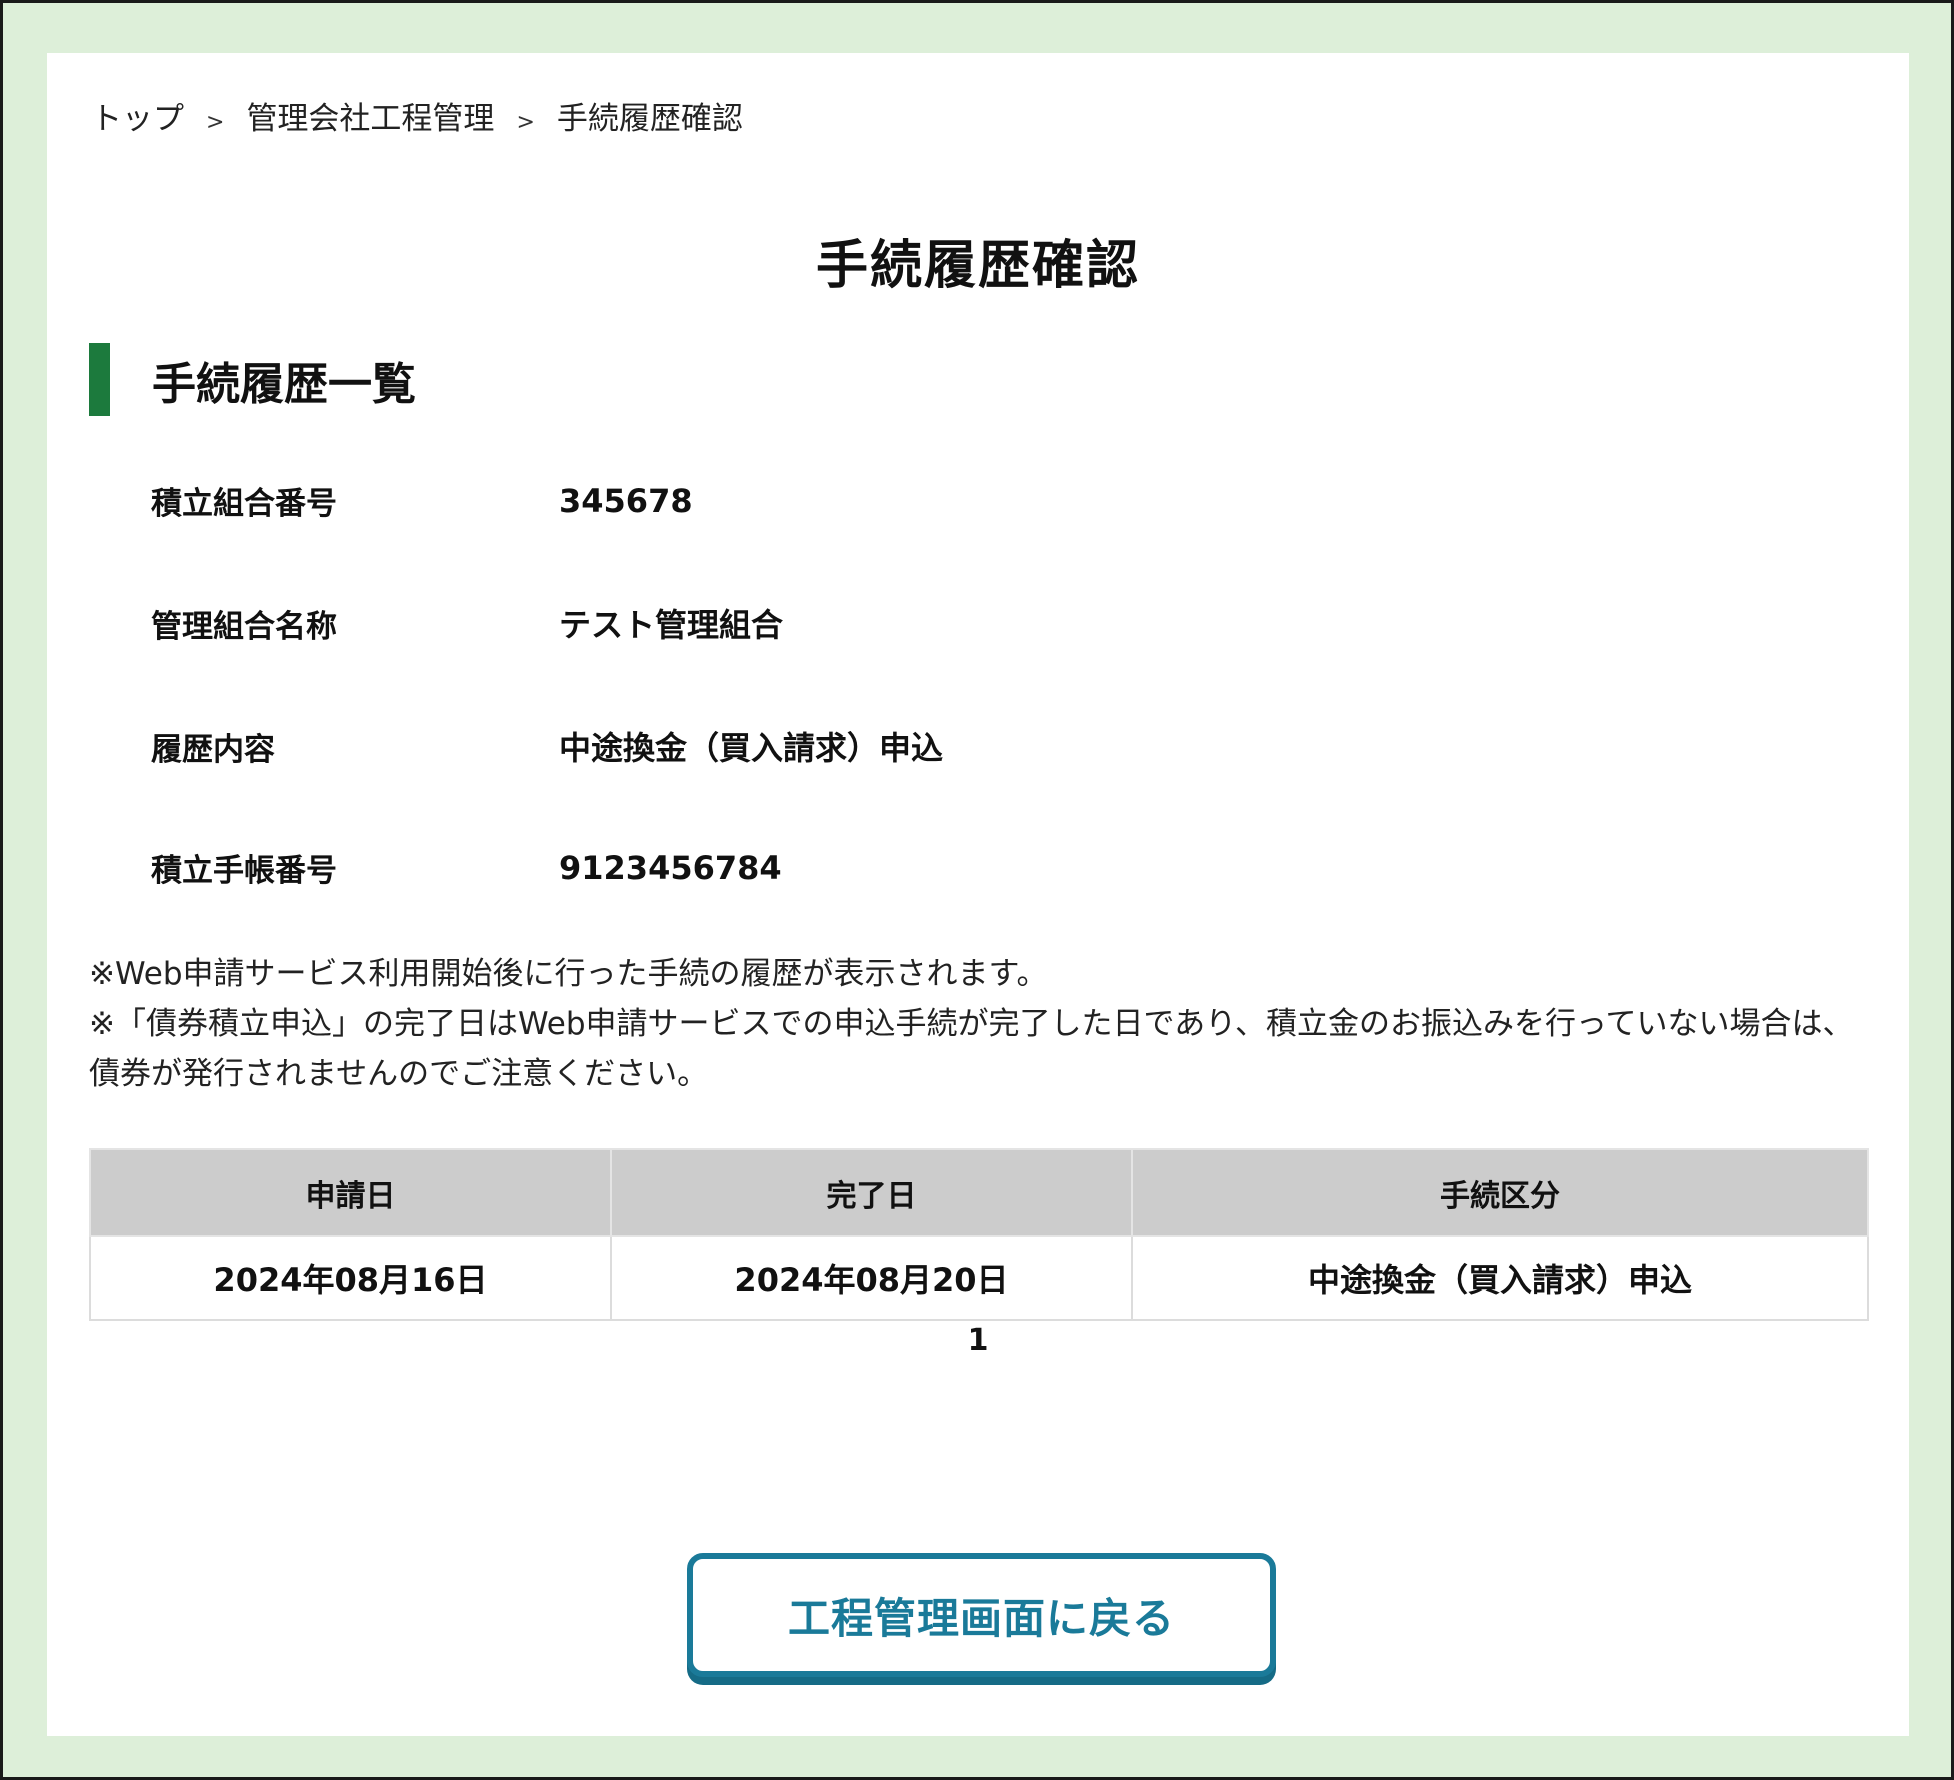 Image resolution: width=1954 pixels, height=1780 pixels. I want to click on breadcrumb-top-link: トップ, so click(137, 115).